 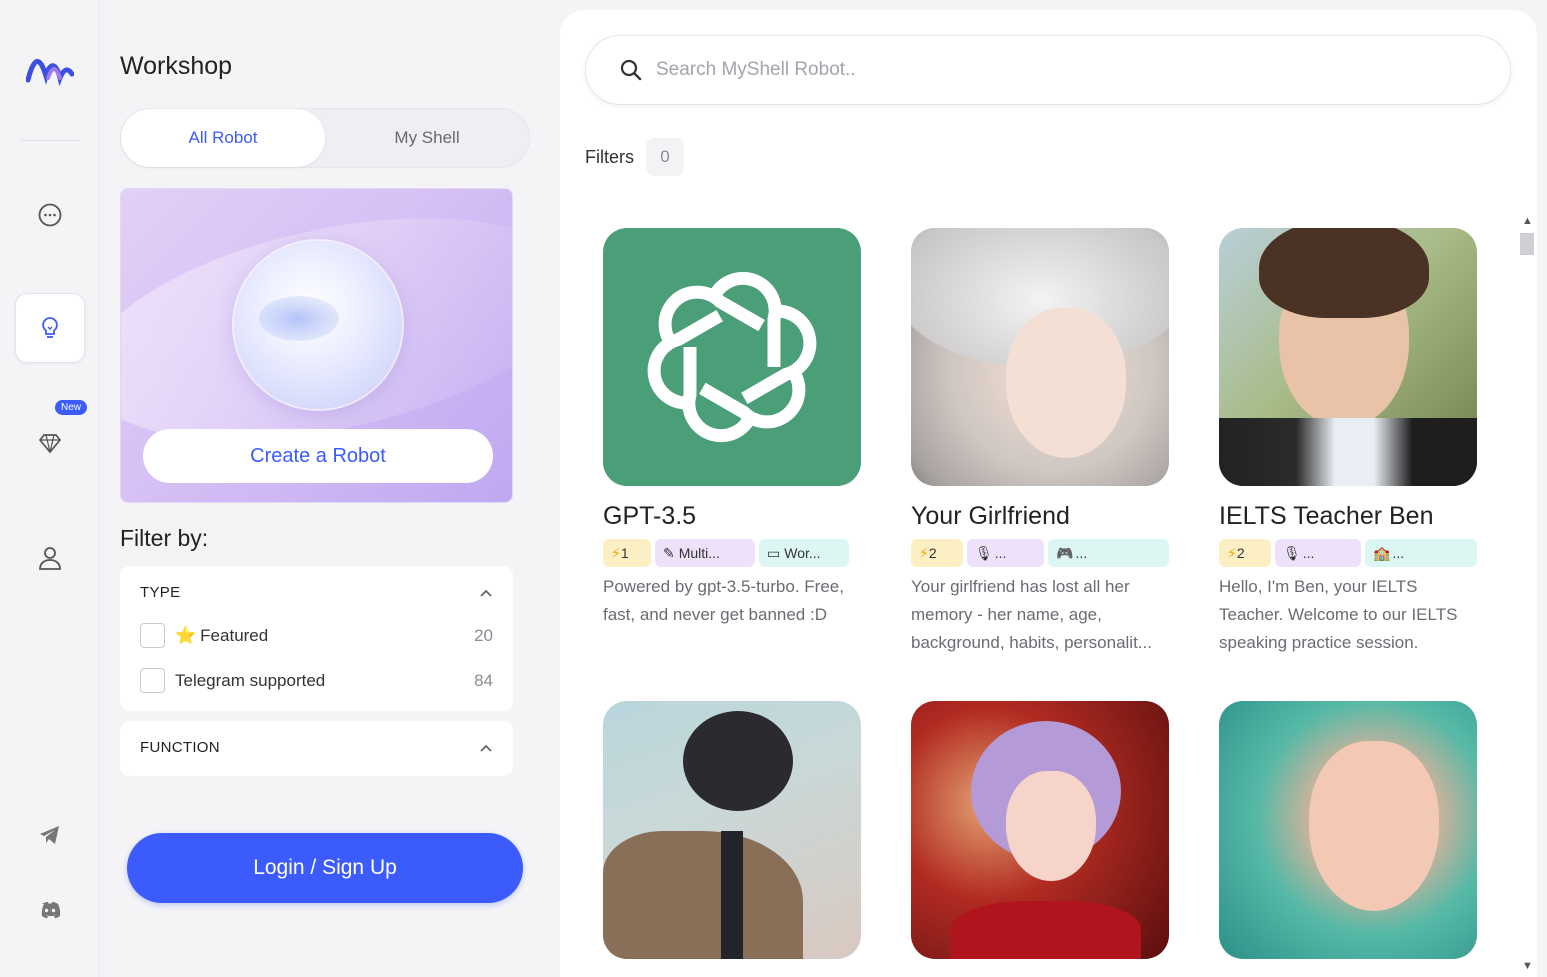 What do you see at coordinates (1527, 966) in the screenshot?
I see `scroll-down-arrow-icon: ▼` at bounding box center [1527, 966].